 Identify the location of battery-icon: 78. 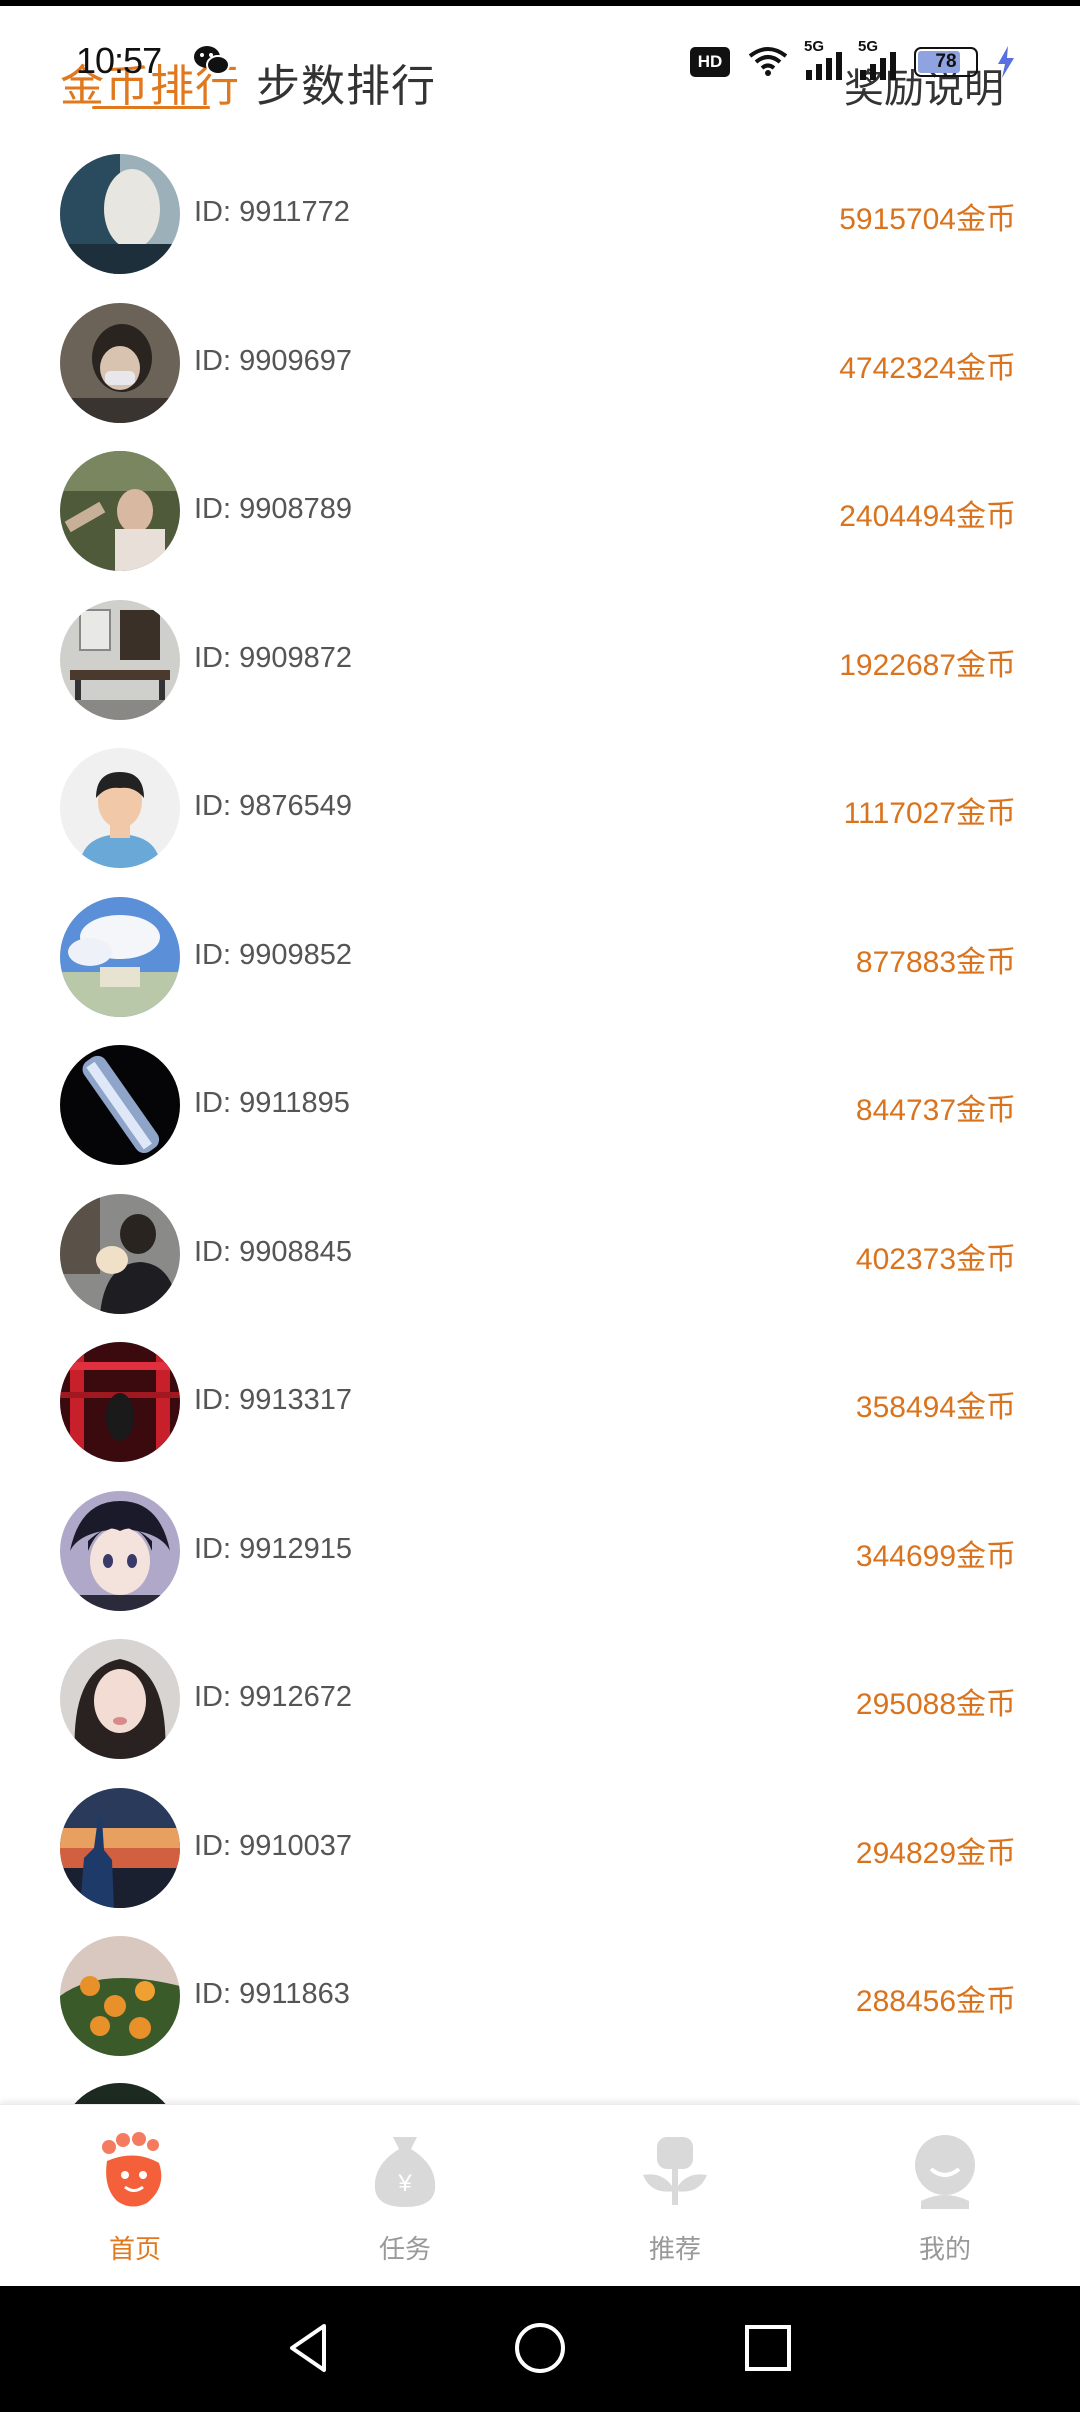
(946, 62).